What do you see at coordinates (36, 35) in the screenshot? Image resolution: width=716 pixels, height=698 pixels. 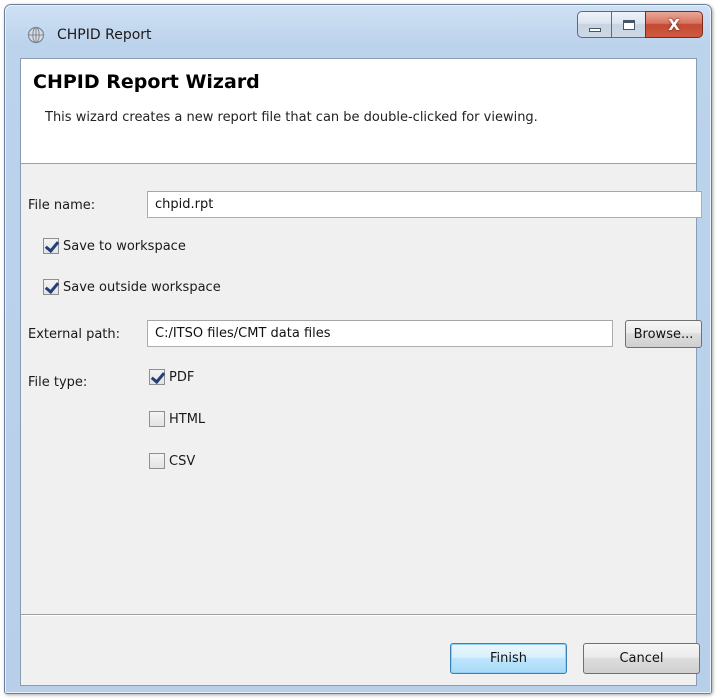 I see `globe-icon` at bounding box center [36, 35].